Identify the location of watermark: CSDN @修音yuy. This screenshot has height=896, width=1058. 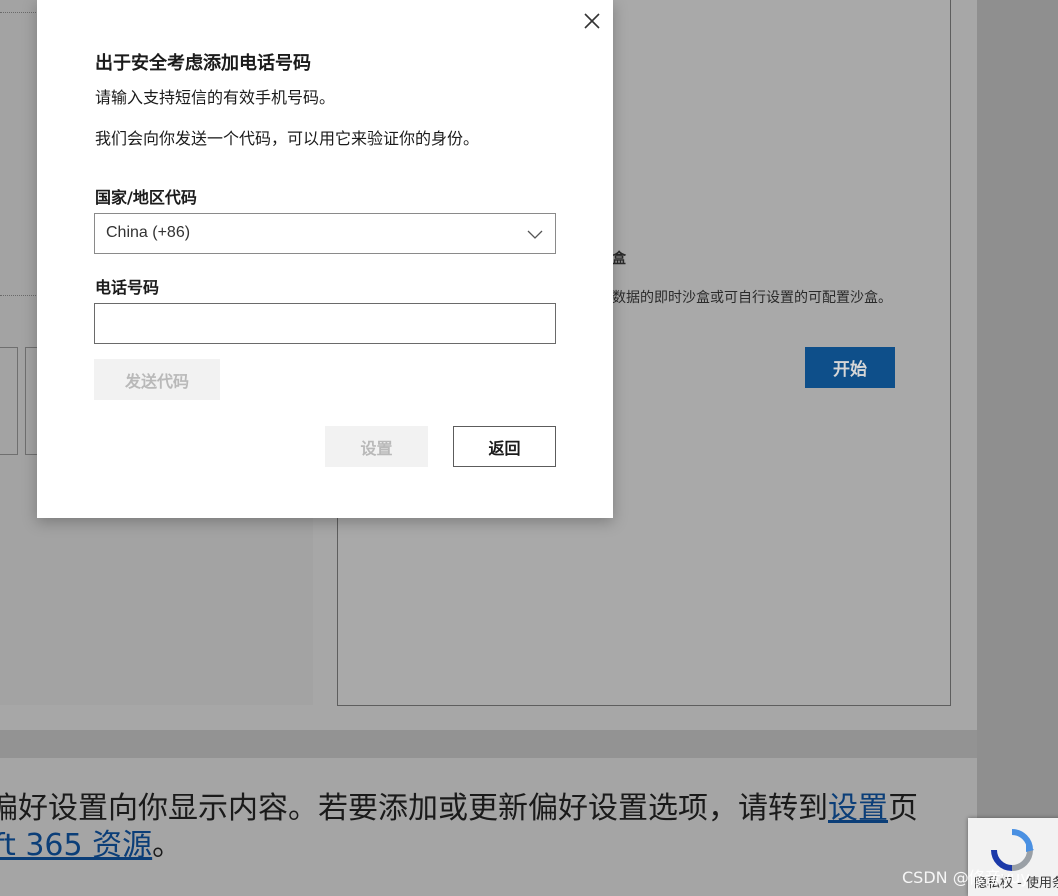
(966, 877).